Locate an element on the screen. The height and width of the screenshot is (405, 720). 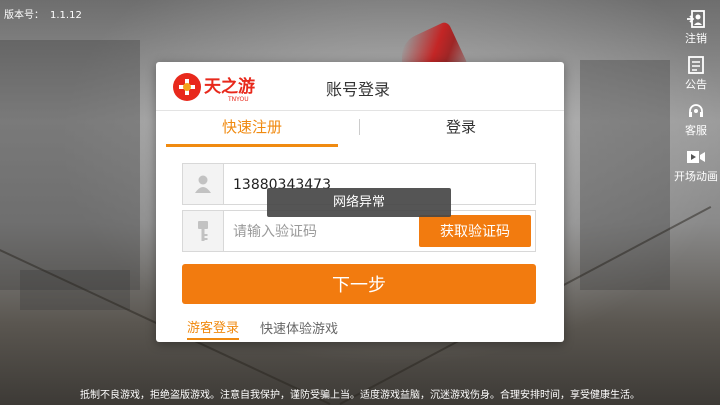
svg-text: TNYOU is located at coordinates (238, 99).